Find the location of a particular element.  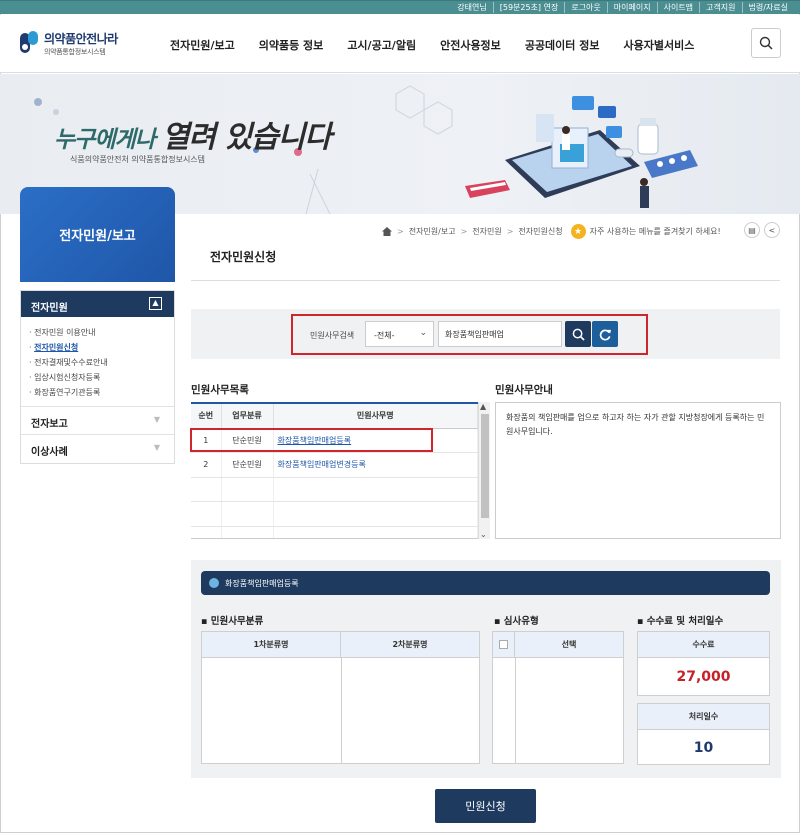

days-value: 10 is located at coordinates (703, 747).